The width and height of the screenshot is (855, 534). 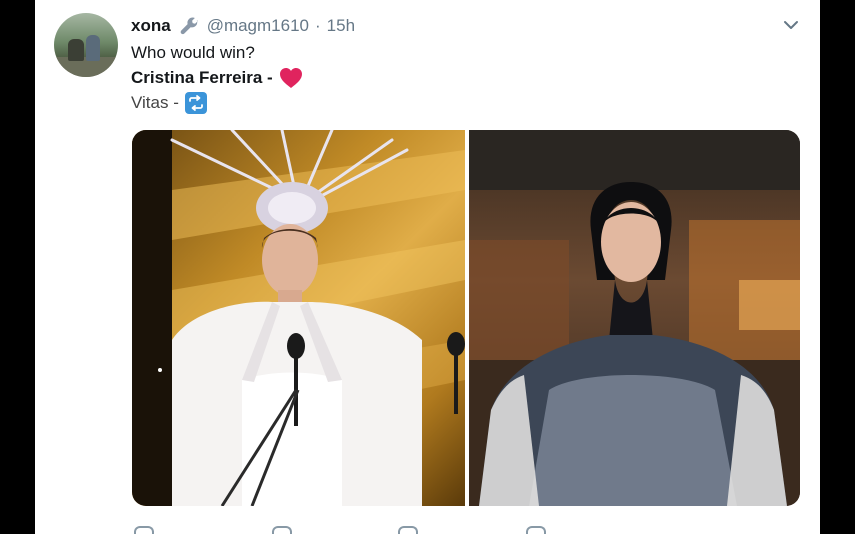 What do you see at coordinates (290, 78) in the screenshot?
I see `red-heart-icon` at bounding box center [290, 78].